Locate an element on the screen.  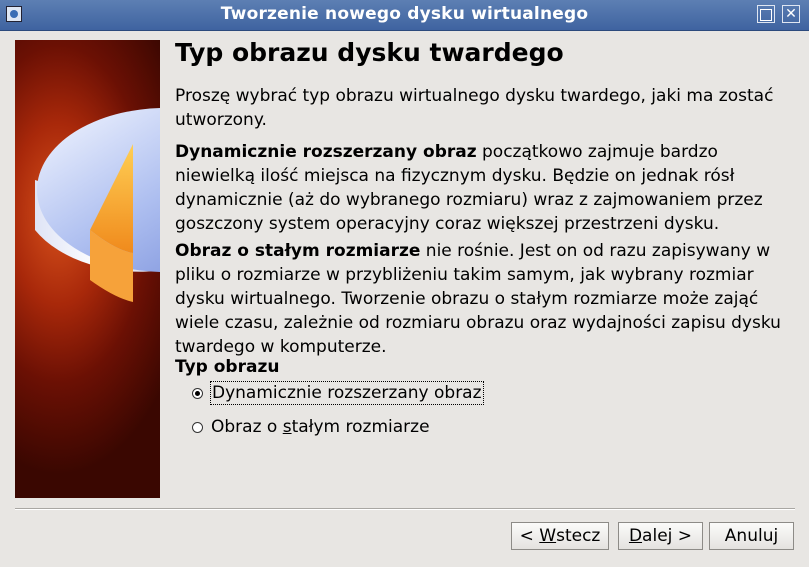
radio-fixed-mnemonic: s is located at coordinates (287, 427).